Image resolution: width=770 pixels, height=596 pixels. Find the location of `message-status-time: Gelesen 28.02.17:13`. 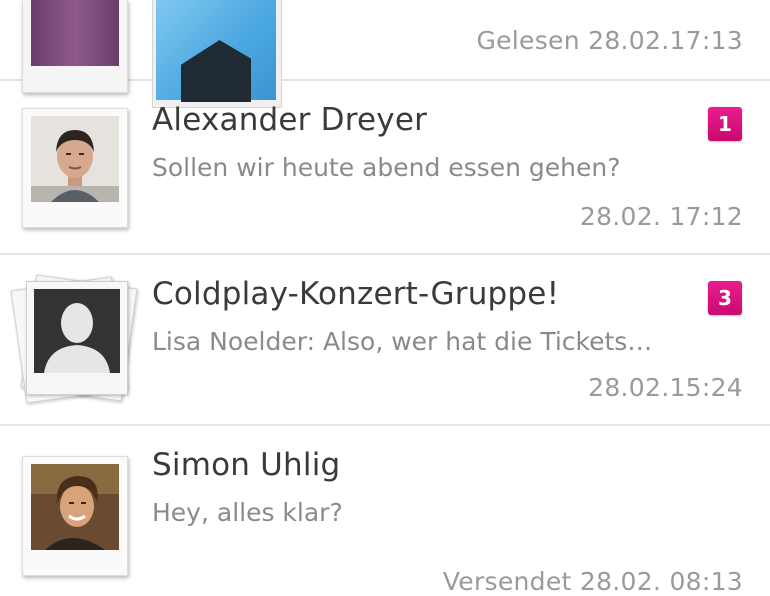

message-status-time: Gelesen 28.02.17:13 is located at coordinates (609, 40).